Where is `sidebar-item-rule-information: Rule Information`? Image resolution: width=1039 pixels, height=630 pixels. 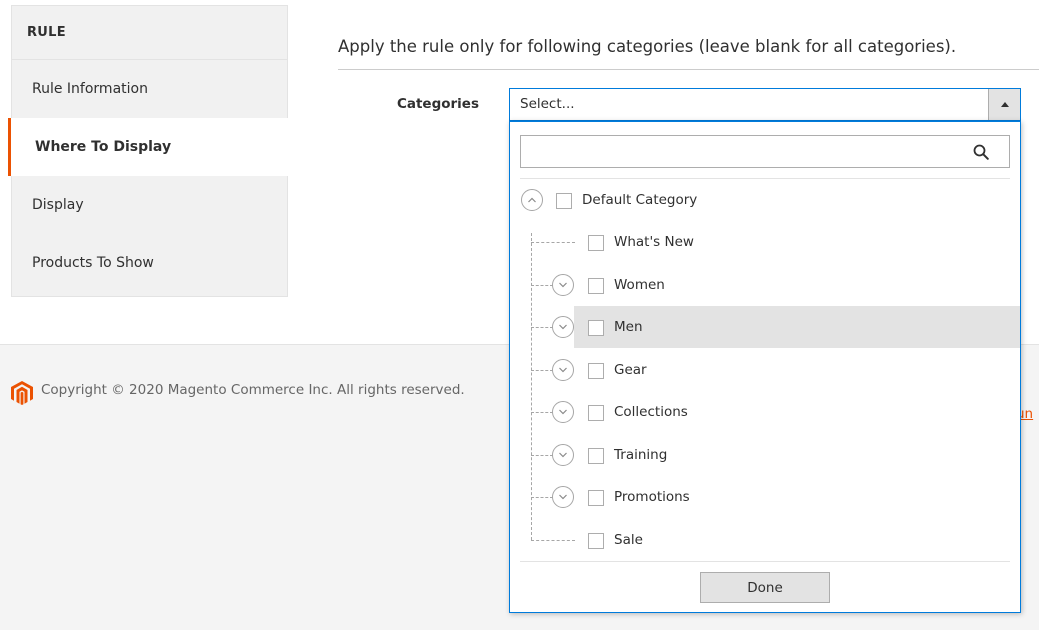 sidebar-item-rule-information: Rule Information is located at coordinates (149, 89).